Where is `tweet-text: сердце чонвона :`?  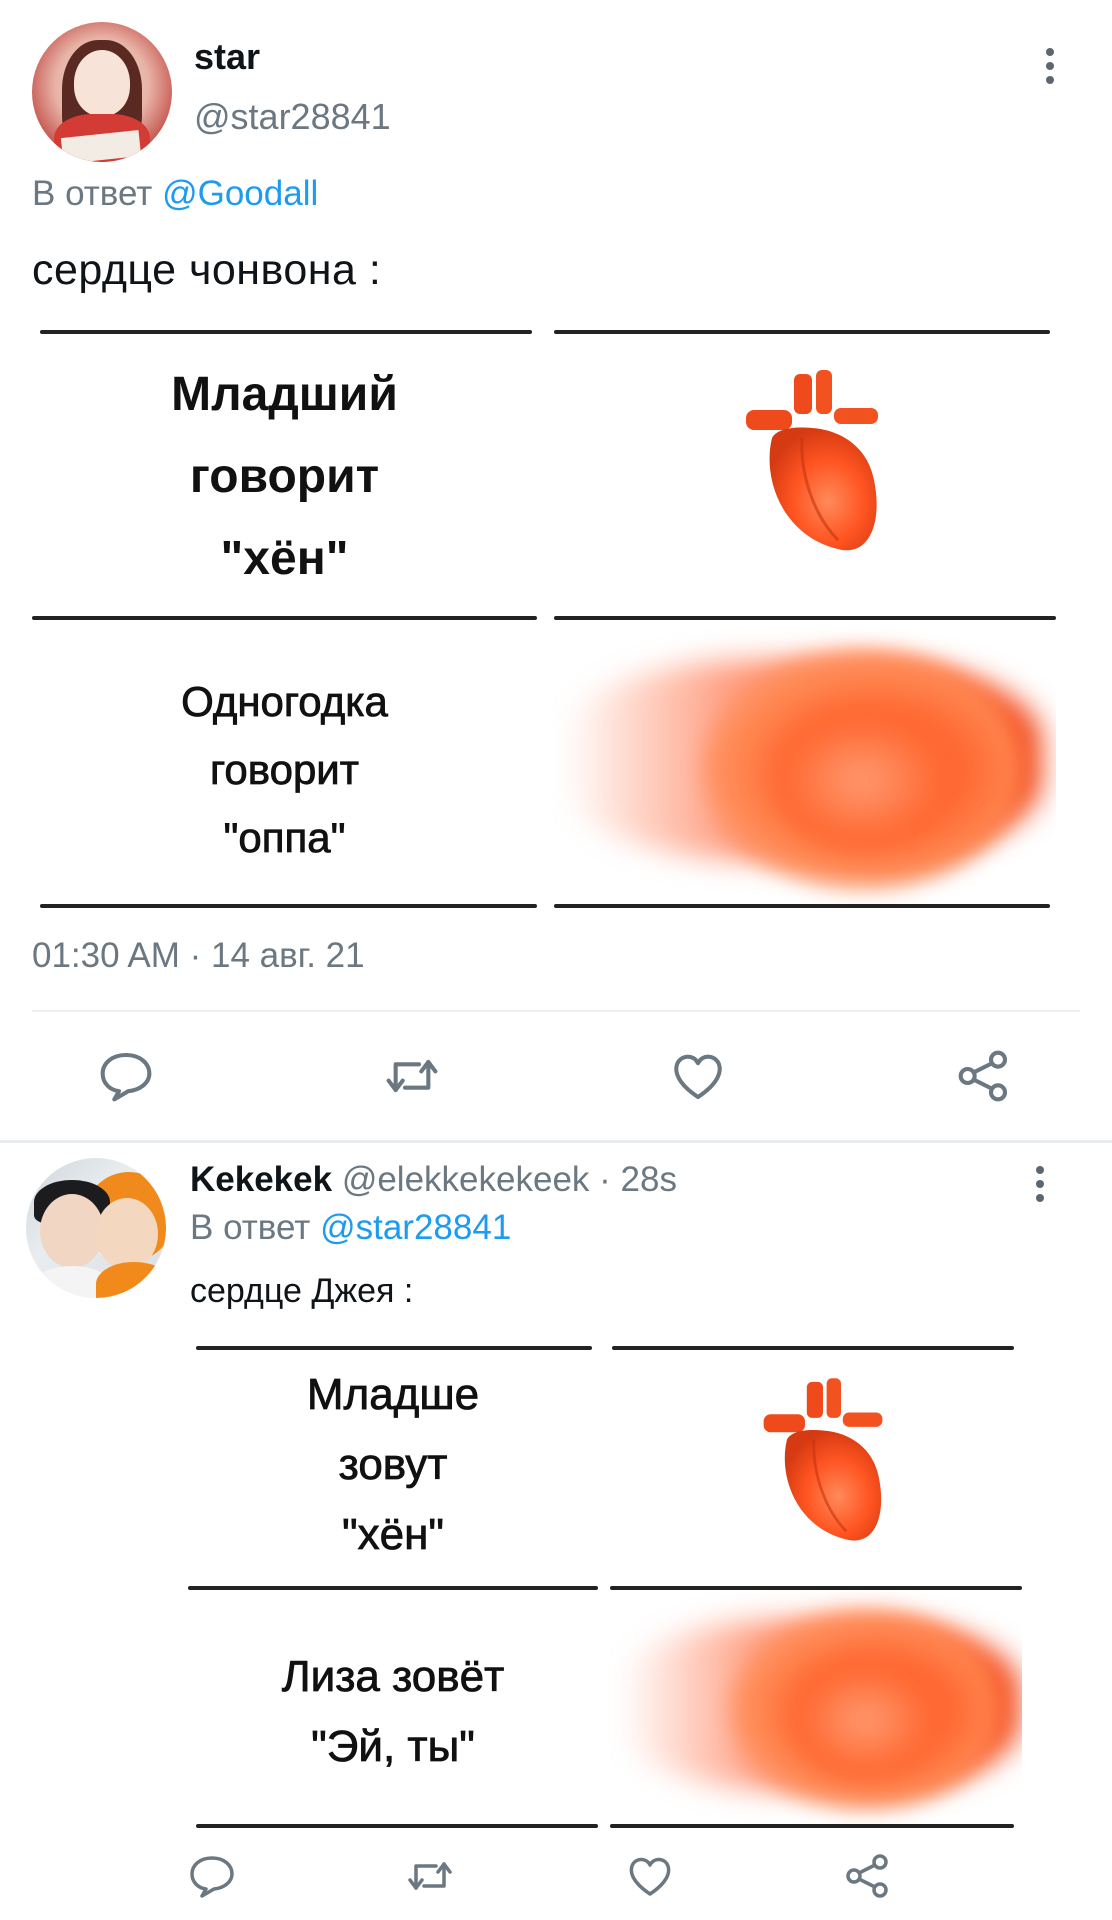 tweet-text: сердце чонвона : is located at coordinates (207, 270).